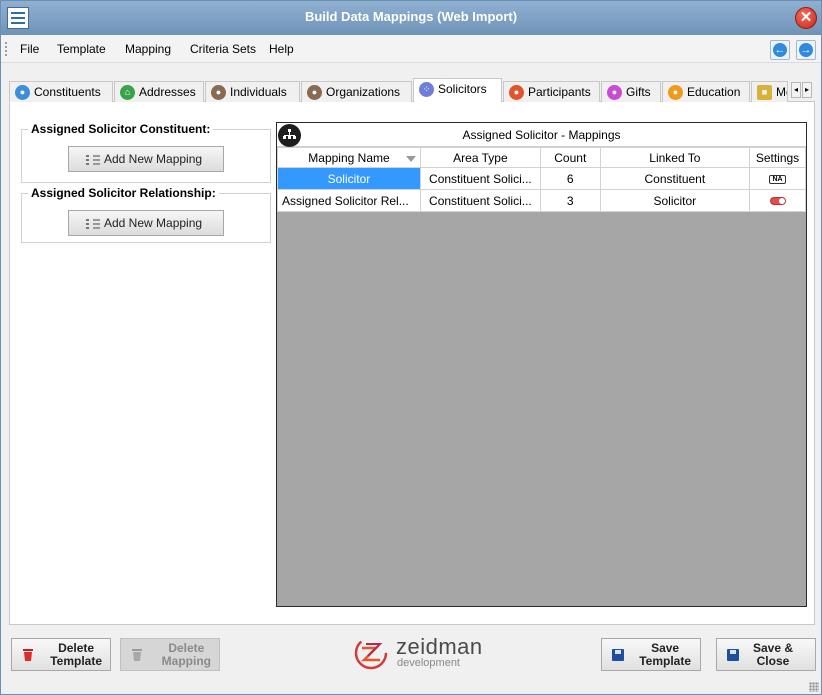 This screenshot has height=695, width=822. I want to click on sort-arrow-icon, so click(410, 159).